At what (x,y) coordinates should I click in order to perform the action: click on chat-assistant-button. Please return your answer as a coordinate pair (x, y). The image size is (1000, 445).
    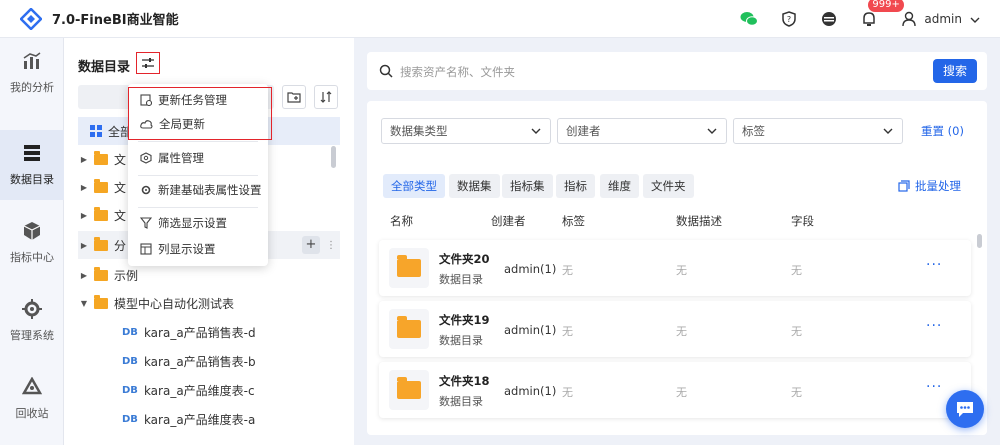
    Looking at the image, I should click on (965, 409).